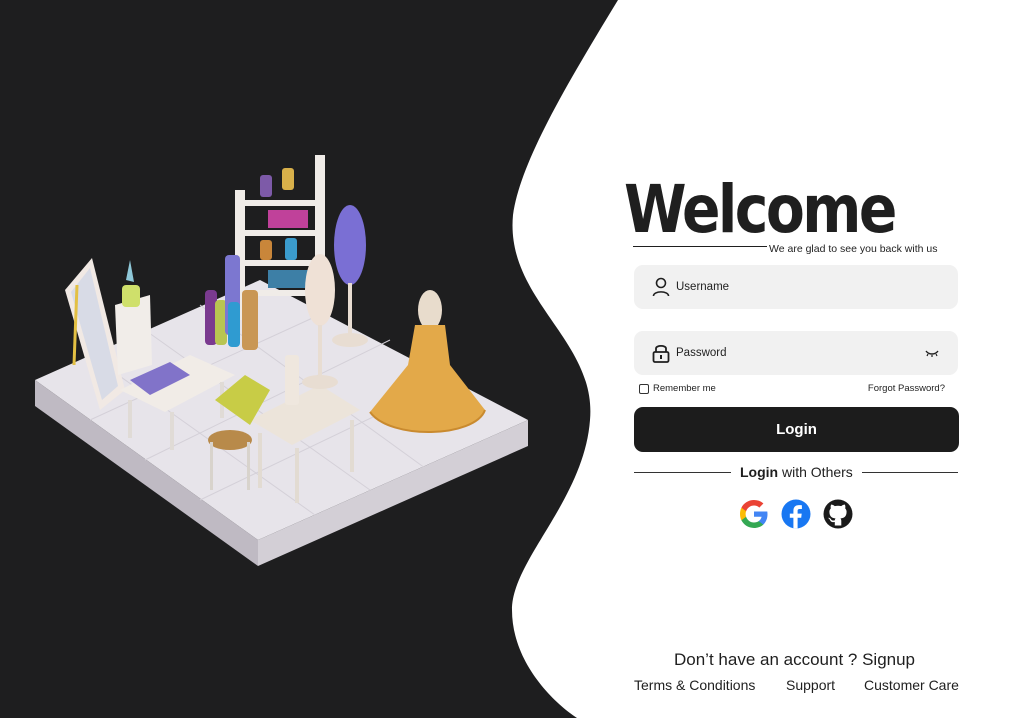 The width and height of the screenshot is (1010, 718). I want to click on welcome-subtitle: We are glad to see you back with us, so click(853, 249).